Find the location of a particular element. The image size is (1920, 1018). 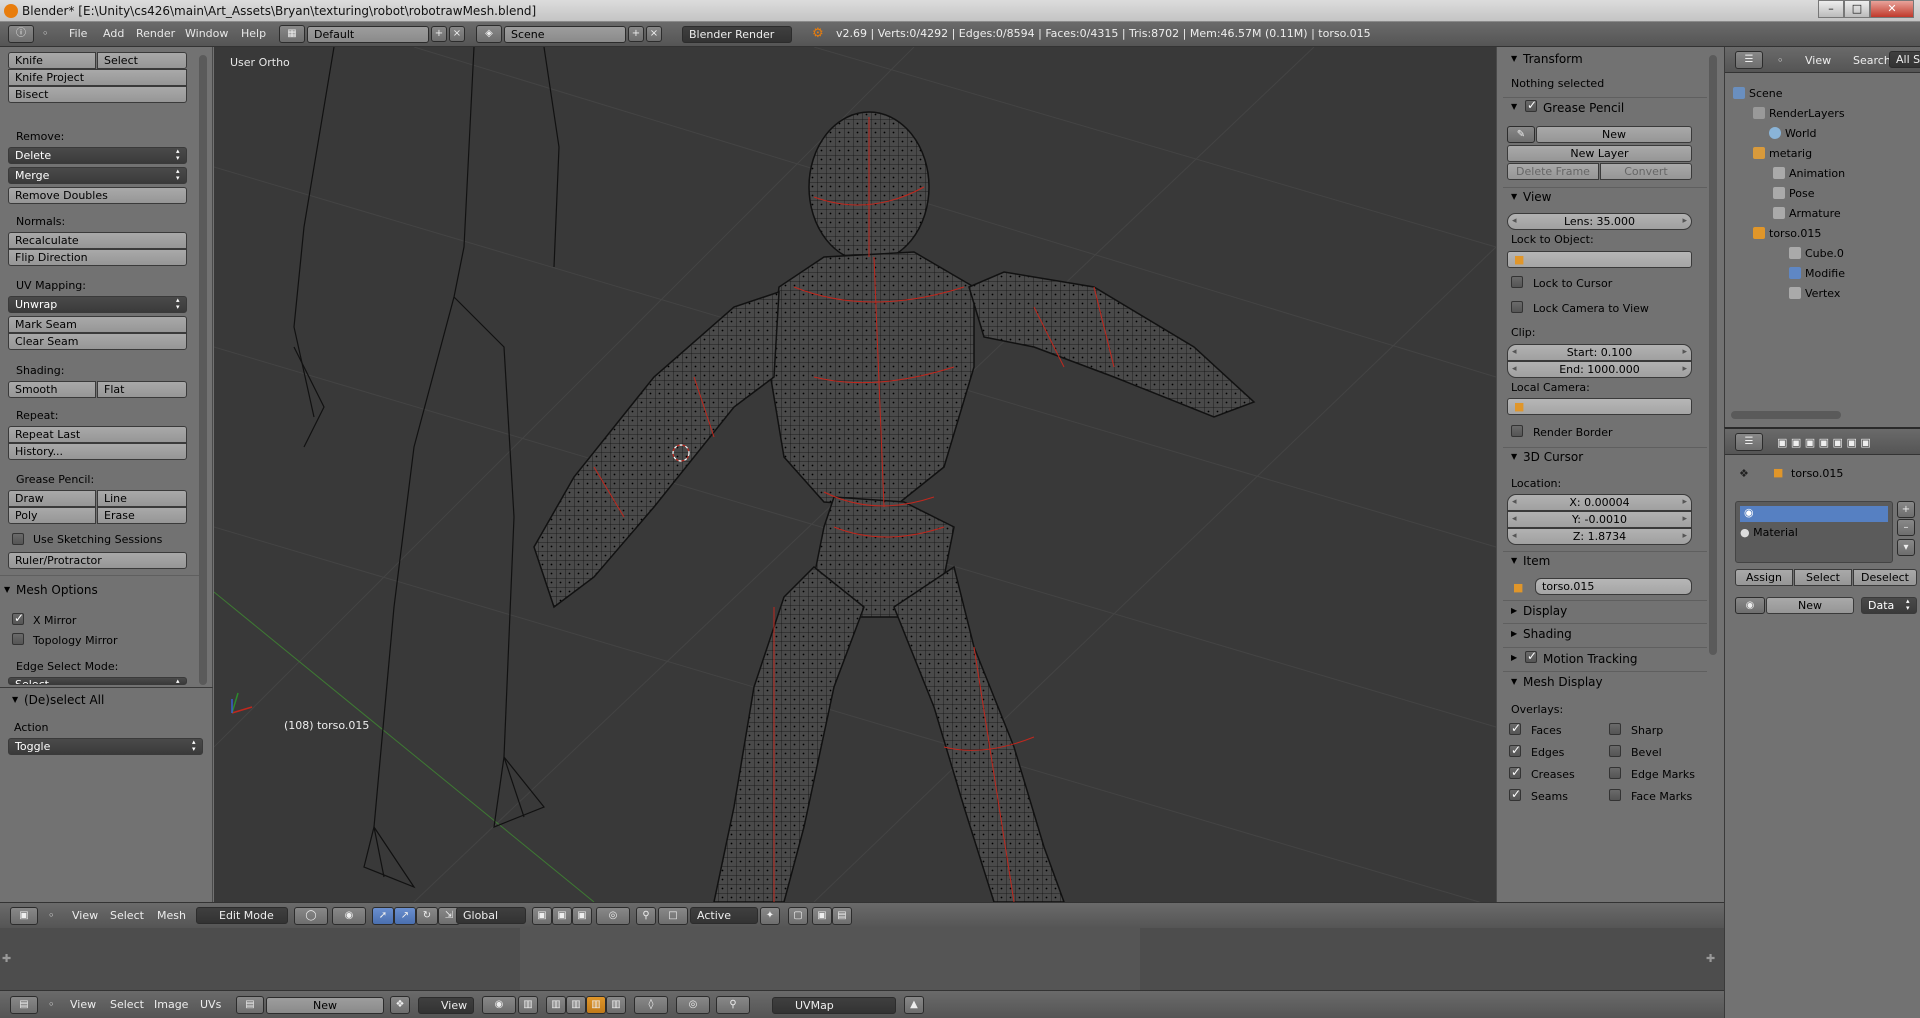

display-mode-select: All Sc is located at coordinates (1904, 59).